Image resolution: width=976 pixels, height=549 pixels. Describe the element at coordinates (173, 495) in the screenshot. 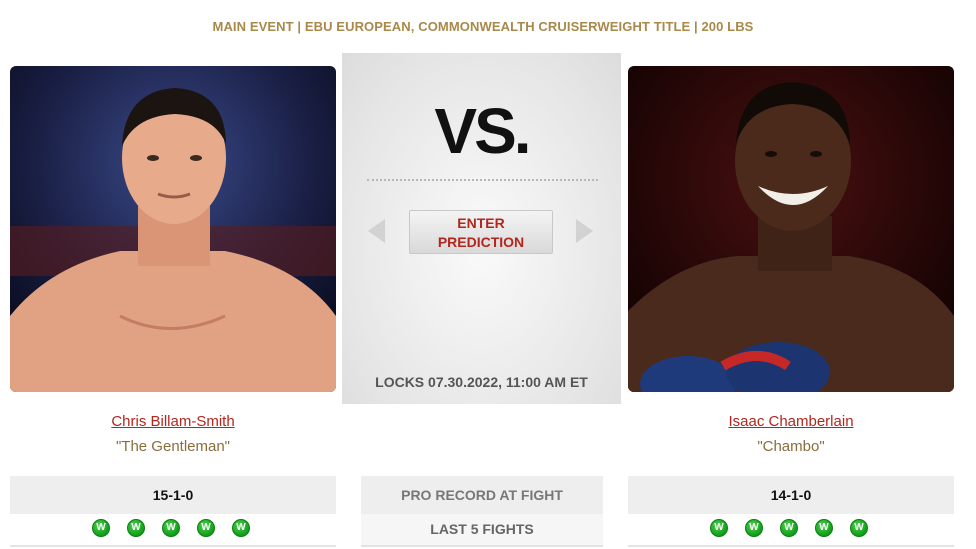

I see `record-left: 15-1-0` at that location.